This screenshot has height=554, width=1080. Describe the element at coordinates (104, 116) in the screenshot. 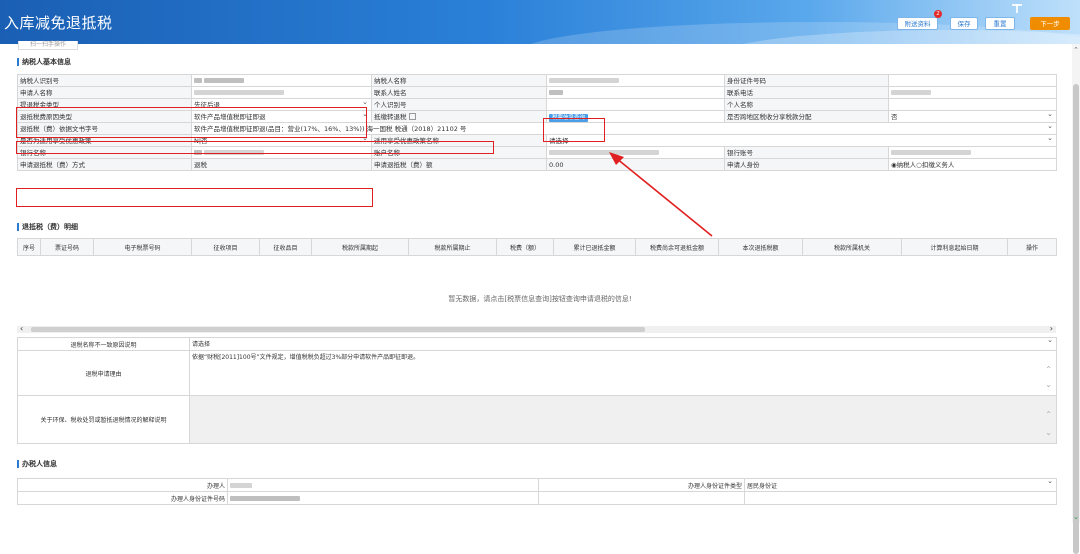

I see `label-refund-reason: 退抵税费原因类型` at that location.